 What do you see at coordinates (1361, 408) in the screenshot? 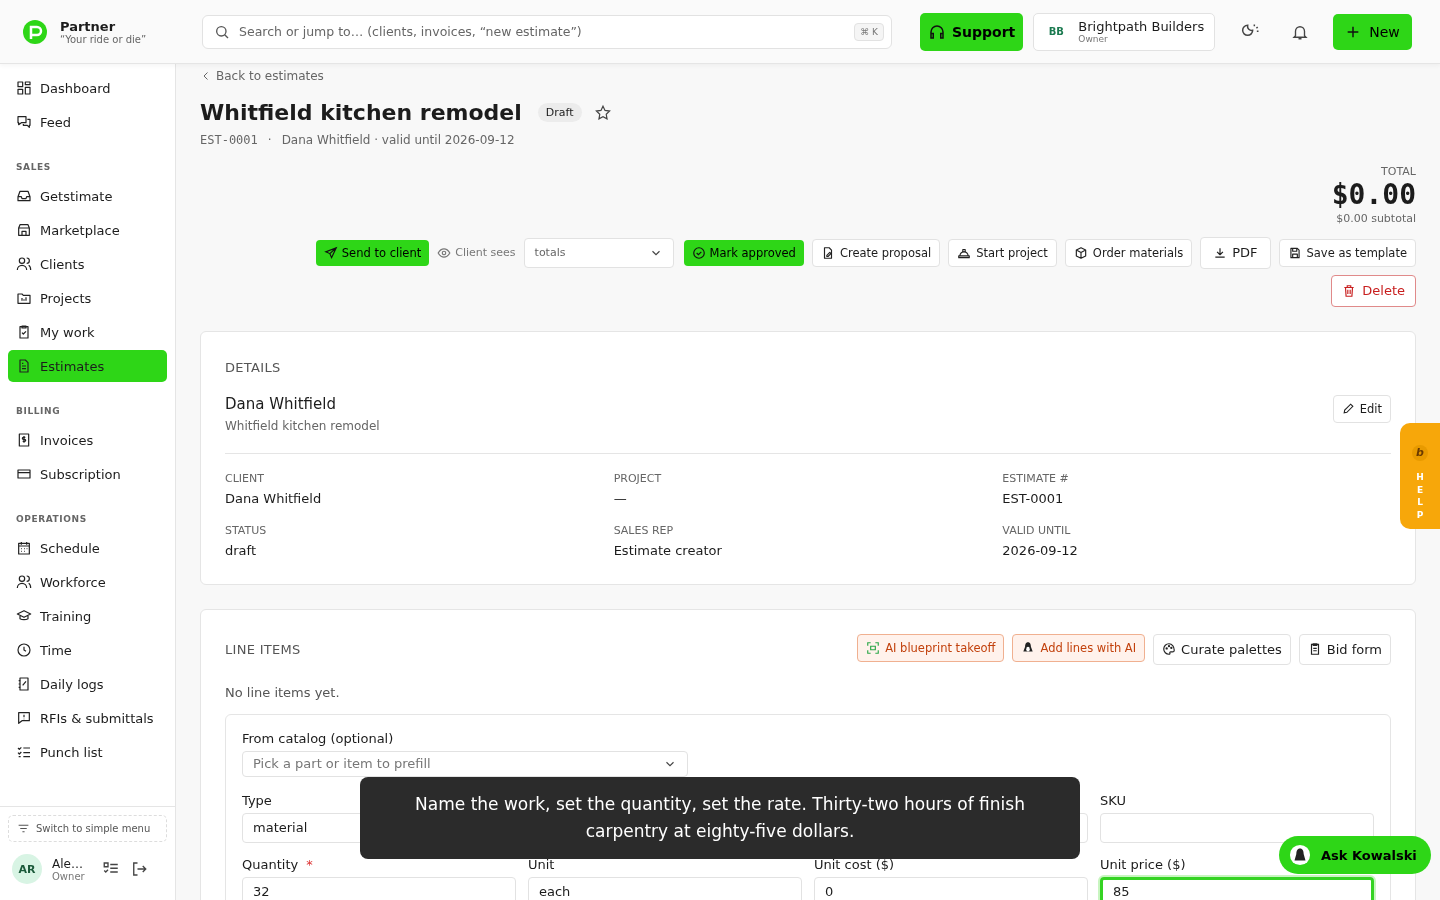
I see `edit-button: Edit` at bounding box center [1361, 408].